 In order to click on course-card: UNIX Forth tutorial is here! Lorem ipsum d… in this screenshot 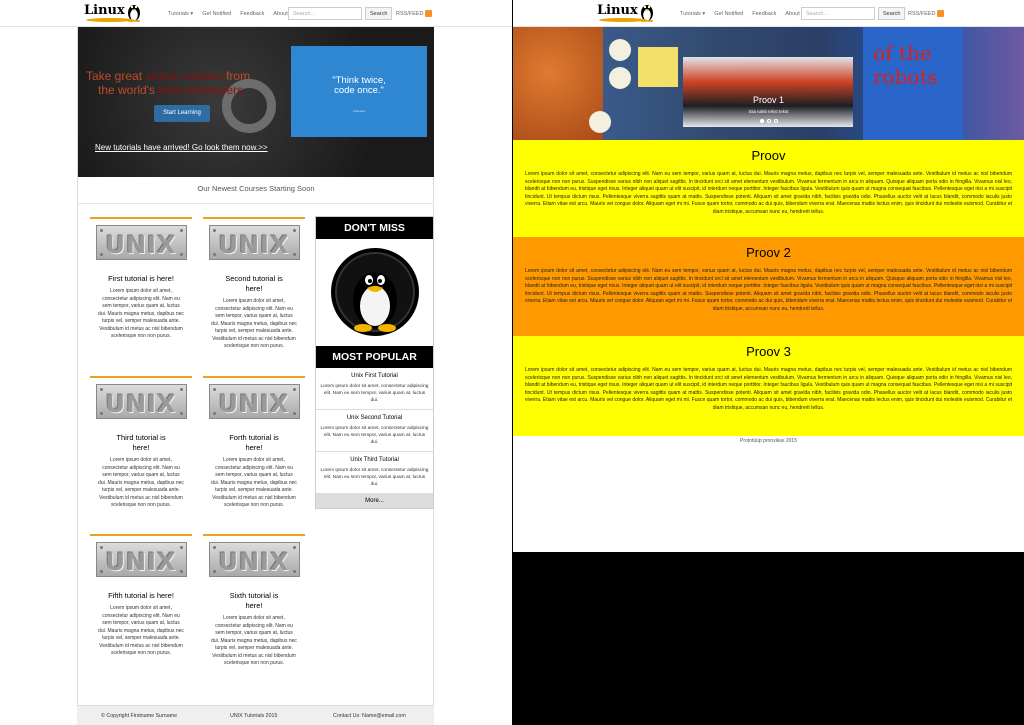, I will do `click(254, 443)`.